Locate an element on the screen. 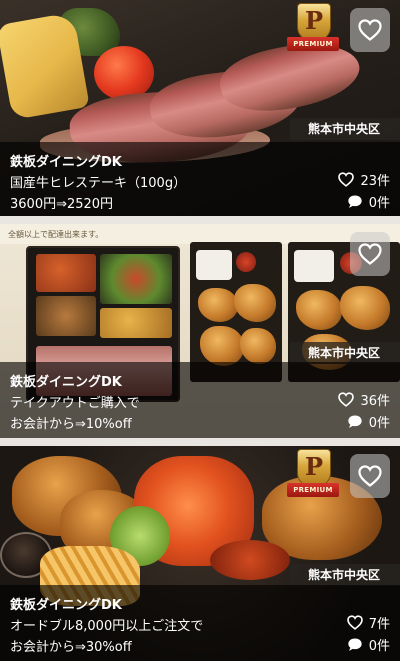  offer-detail: お会計から⇒30%off is located at coordinates (71, 647).